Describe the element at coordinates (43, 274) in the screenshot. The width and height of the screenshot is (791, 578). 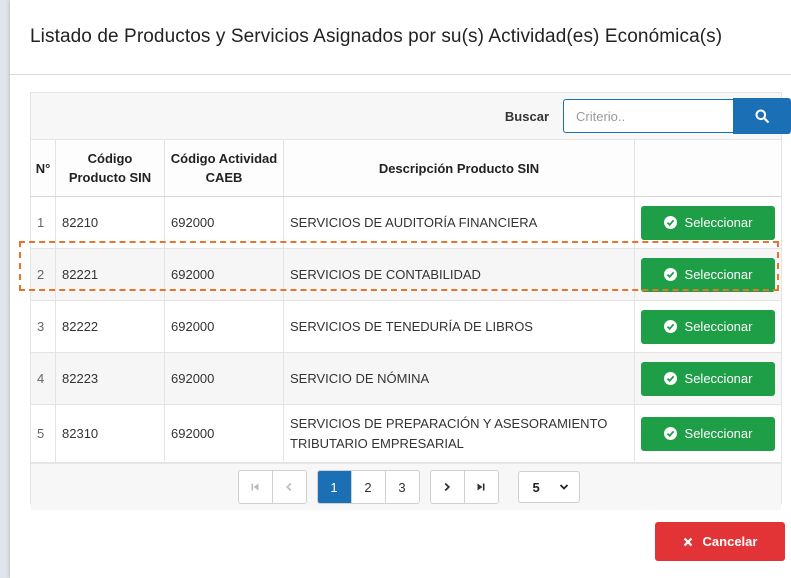
I see `row-number: 2` at that location.